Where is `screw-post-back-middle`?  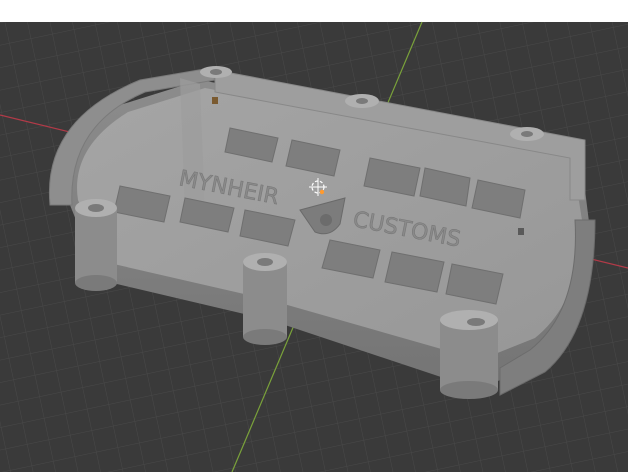 screw-post-back-middle is located at coordinates (362, 101).